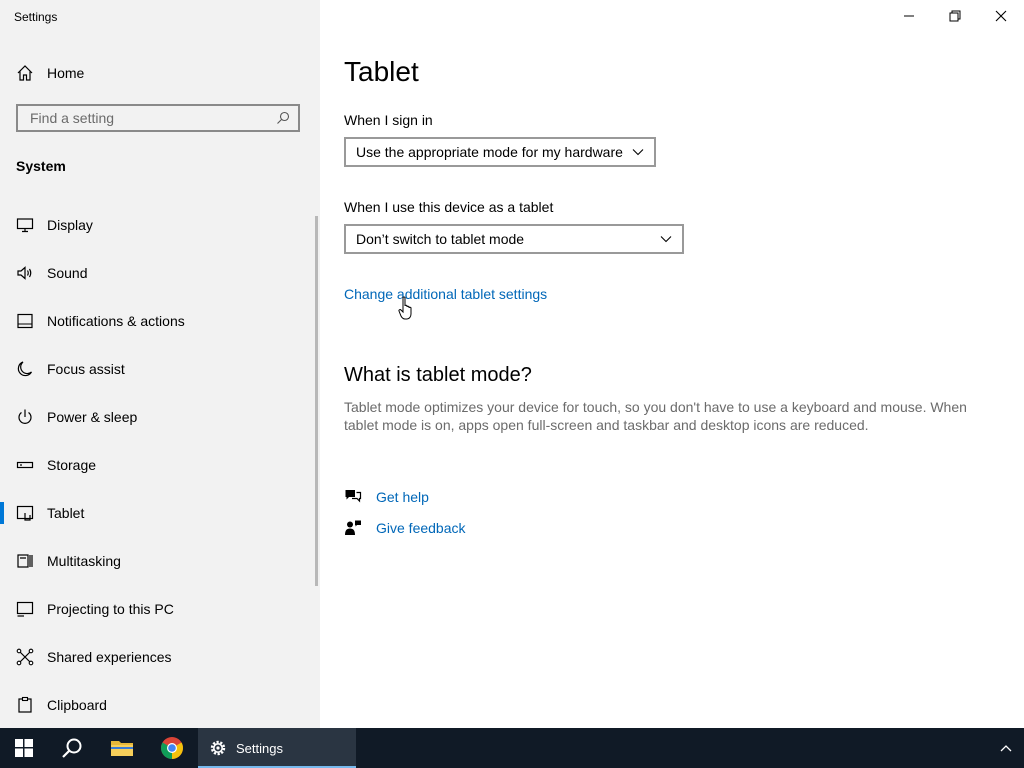 This screenshot has width=1024, height=768. Describe the element at coordinates (489, 152) in the screenshot. I see `sign-in-dropdown-value: Use the appropriate mode for my hardware` at that location.